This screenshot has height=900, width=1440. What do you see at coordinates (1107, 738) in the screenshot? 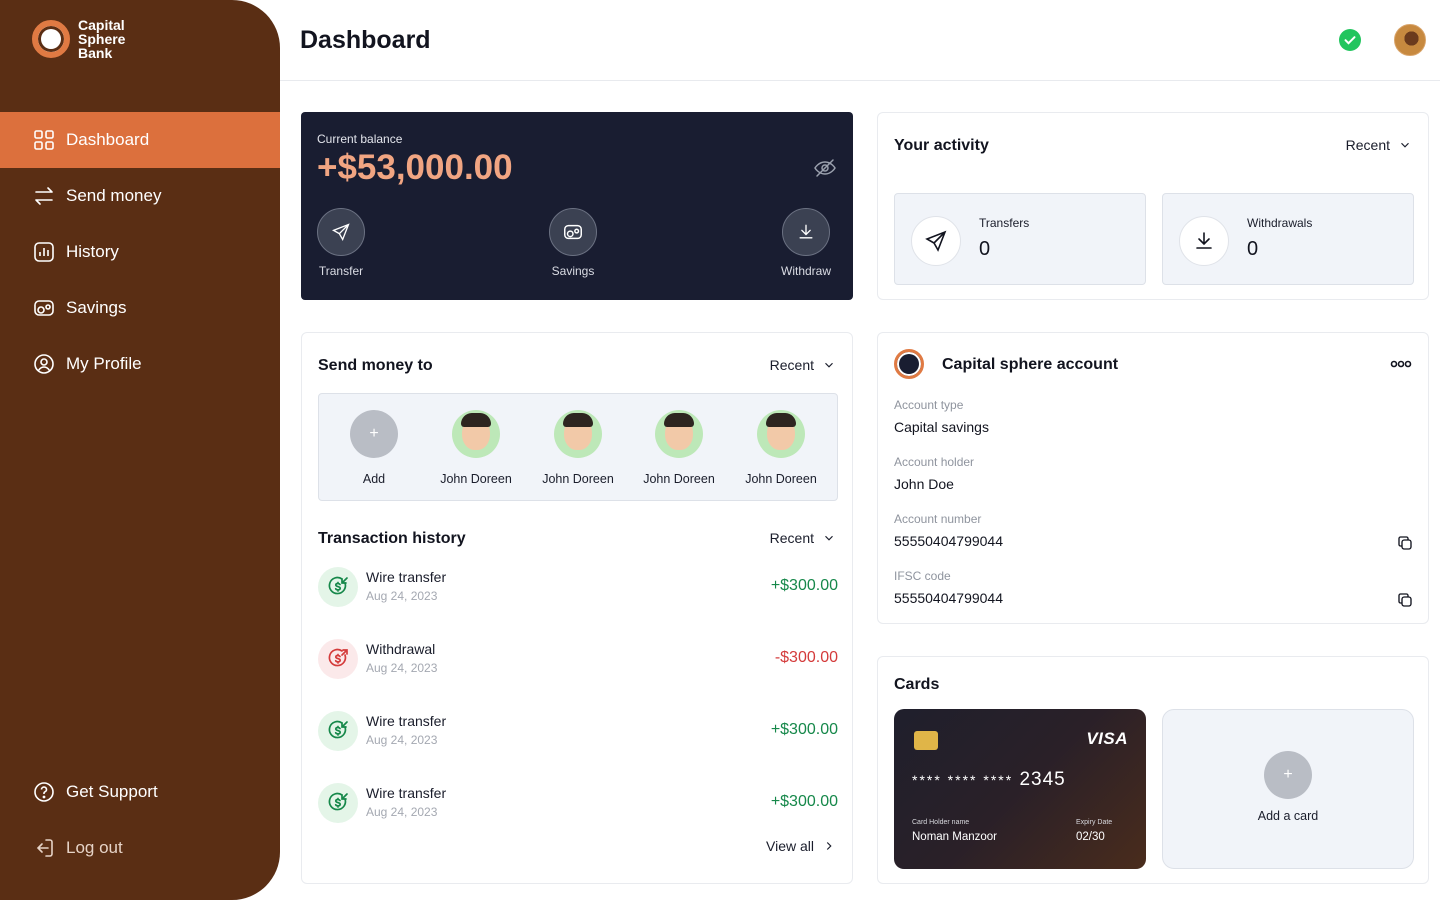
I see `visa-logo: VISA` at bounding box center [1107, 738].